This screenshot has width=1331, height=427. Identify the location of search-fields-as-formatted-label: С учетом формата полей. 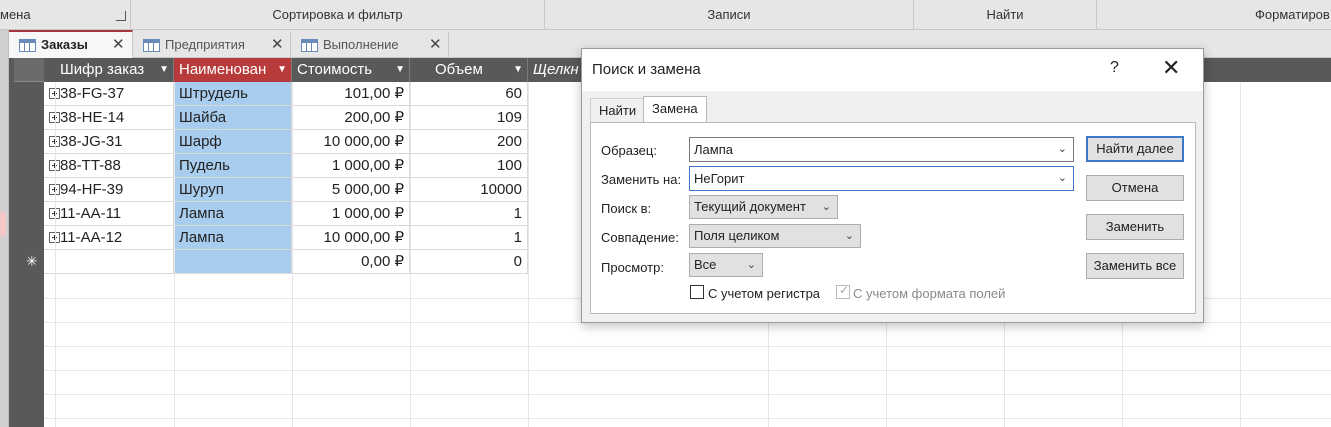
(929, 293).